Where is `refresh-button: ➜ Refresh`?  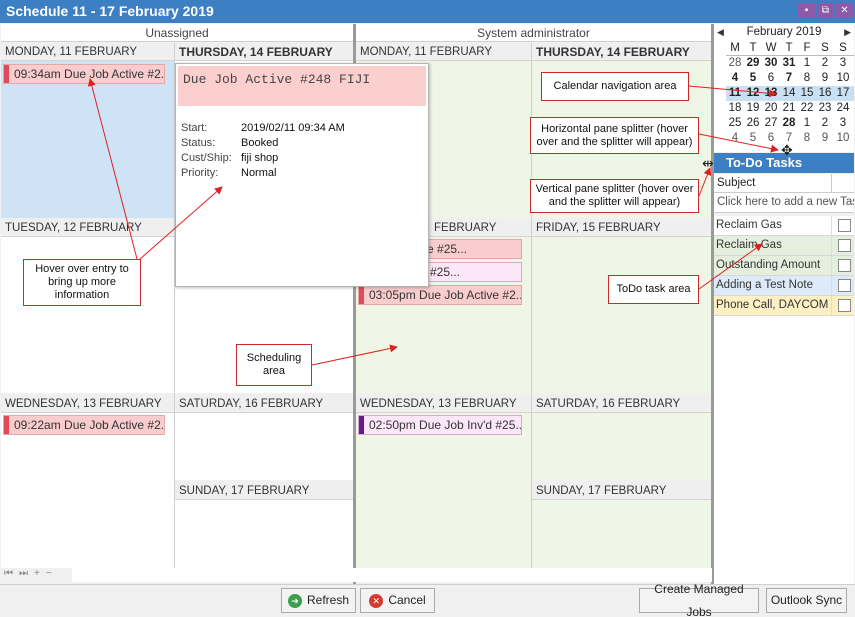
refresh-button: ➜ Refresh is located at coordinates (318, 600).